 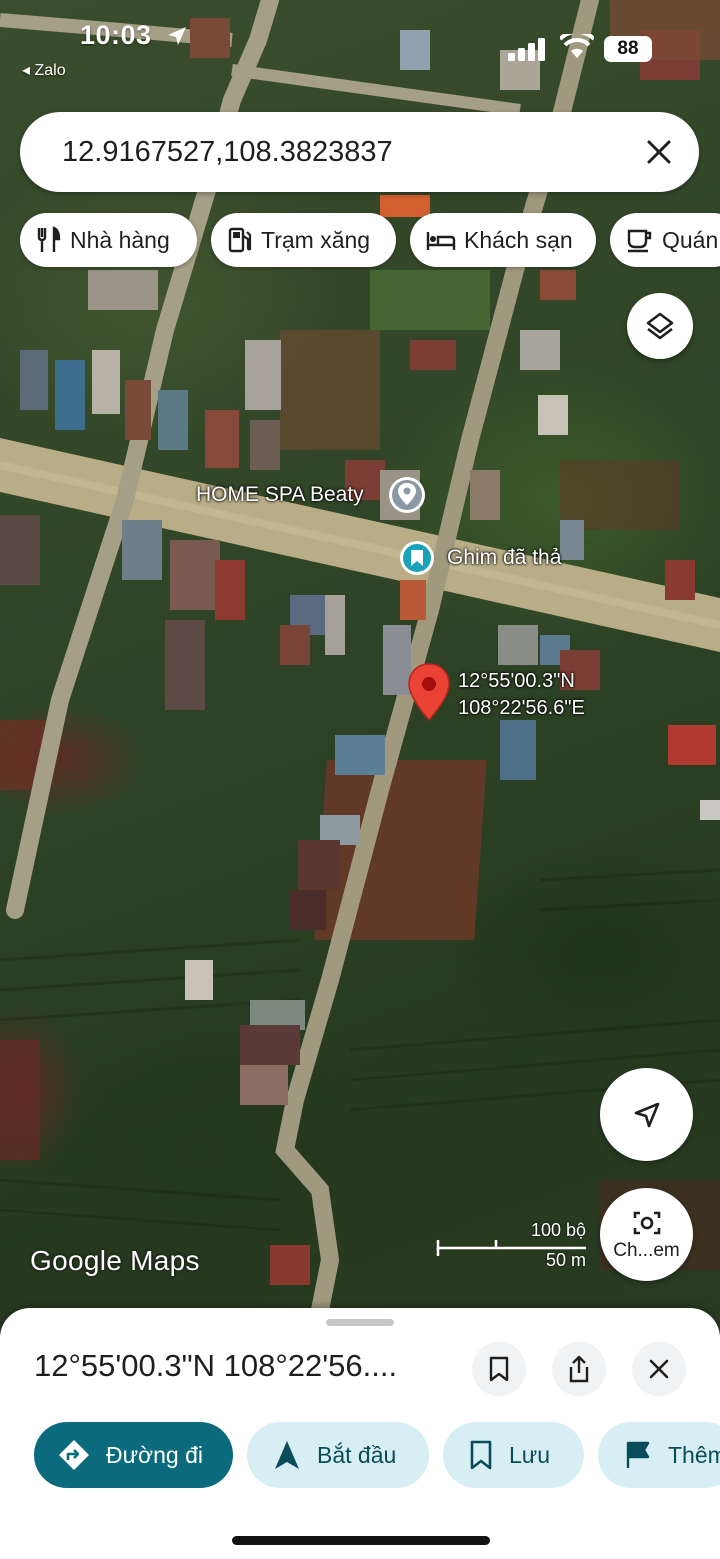 I want to click on location-pin-icon, so click(x=429, y=693).